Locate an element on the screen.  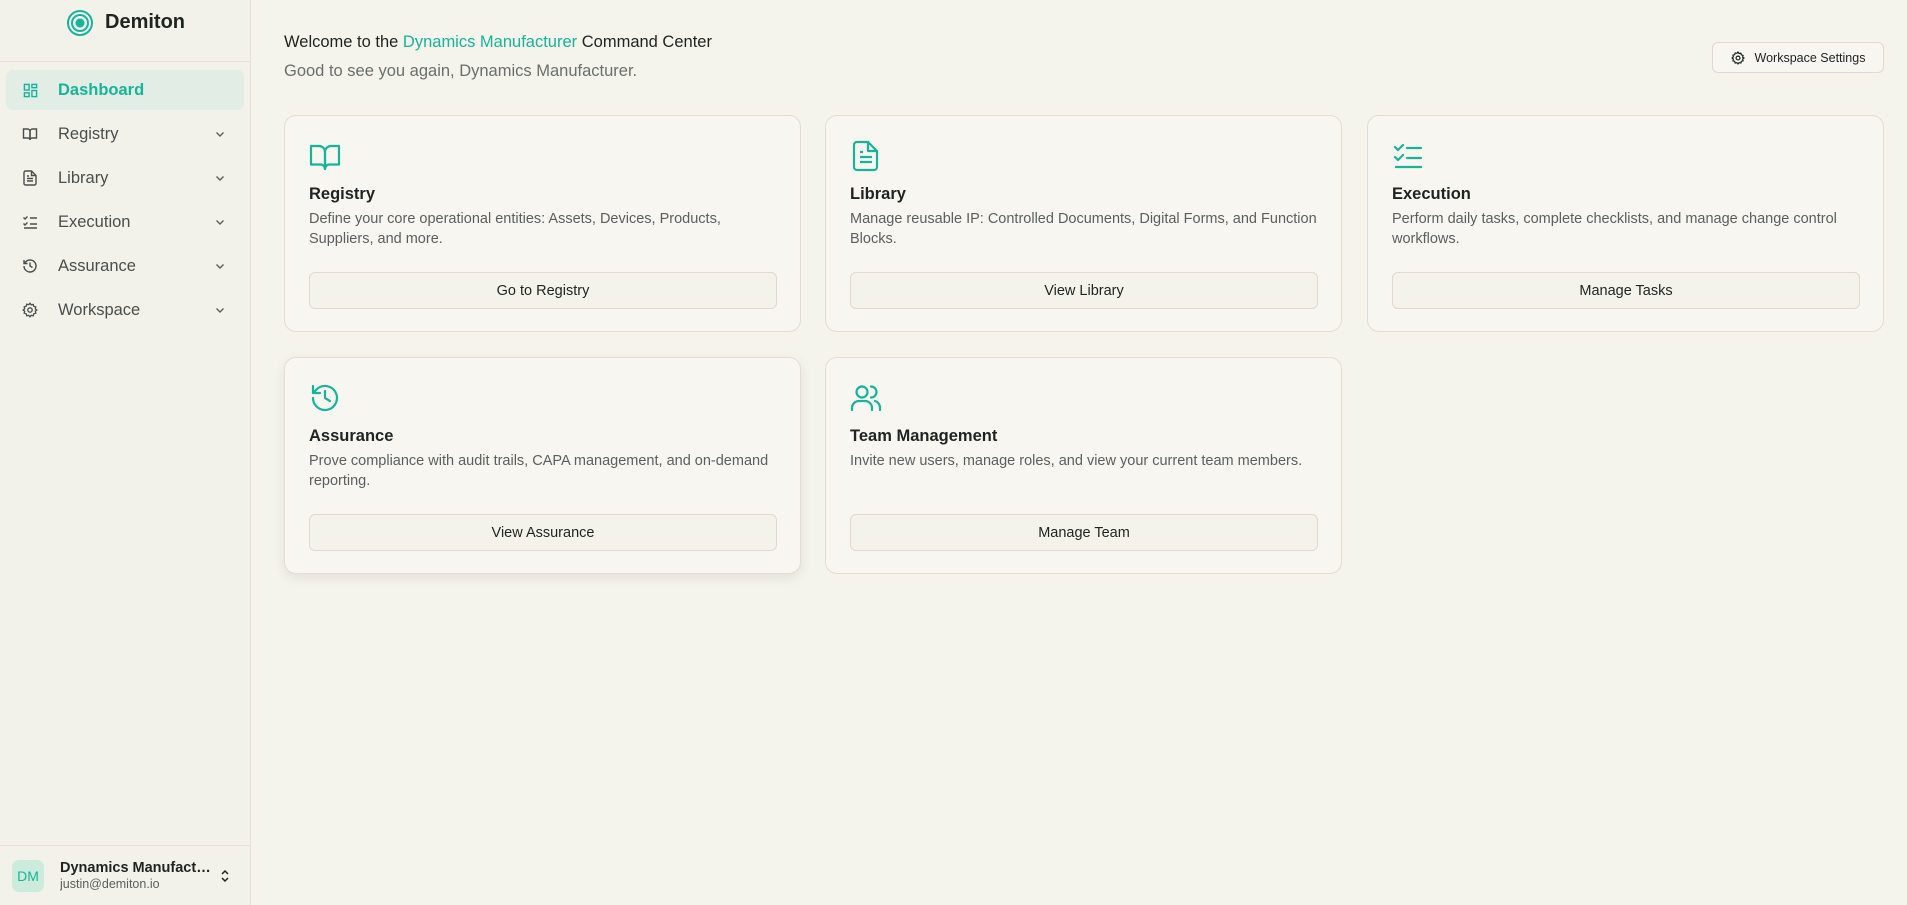
sidebar-item-workspace: Workspace is located at coordinates (125, 310).